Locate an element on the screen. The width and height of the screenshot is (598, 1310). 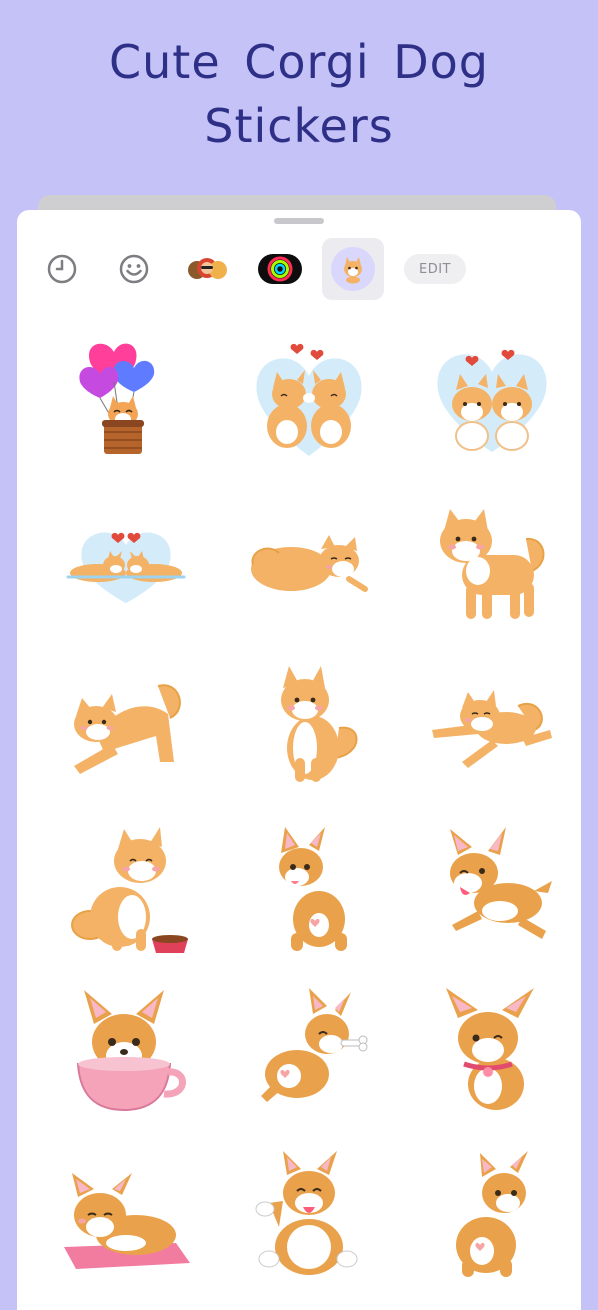
sticker-balloon-corgi is located at coordinates (126, 401).